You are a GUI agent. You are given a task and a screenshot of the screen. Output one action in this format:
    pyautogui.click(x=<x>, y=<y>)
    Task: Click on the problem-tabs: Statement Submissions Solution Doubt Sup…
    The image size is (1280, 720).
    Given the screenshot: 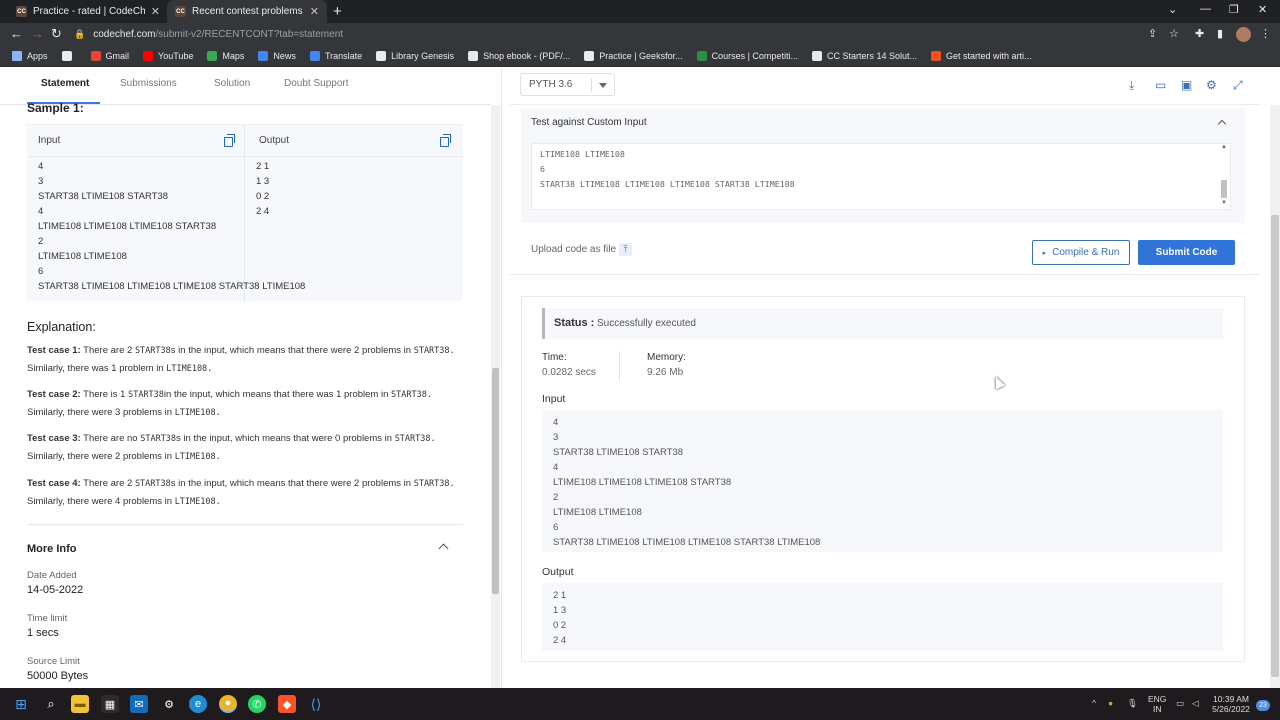 What is the action you would take?
    pyautogui.click(x=245, y=86)
    